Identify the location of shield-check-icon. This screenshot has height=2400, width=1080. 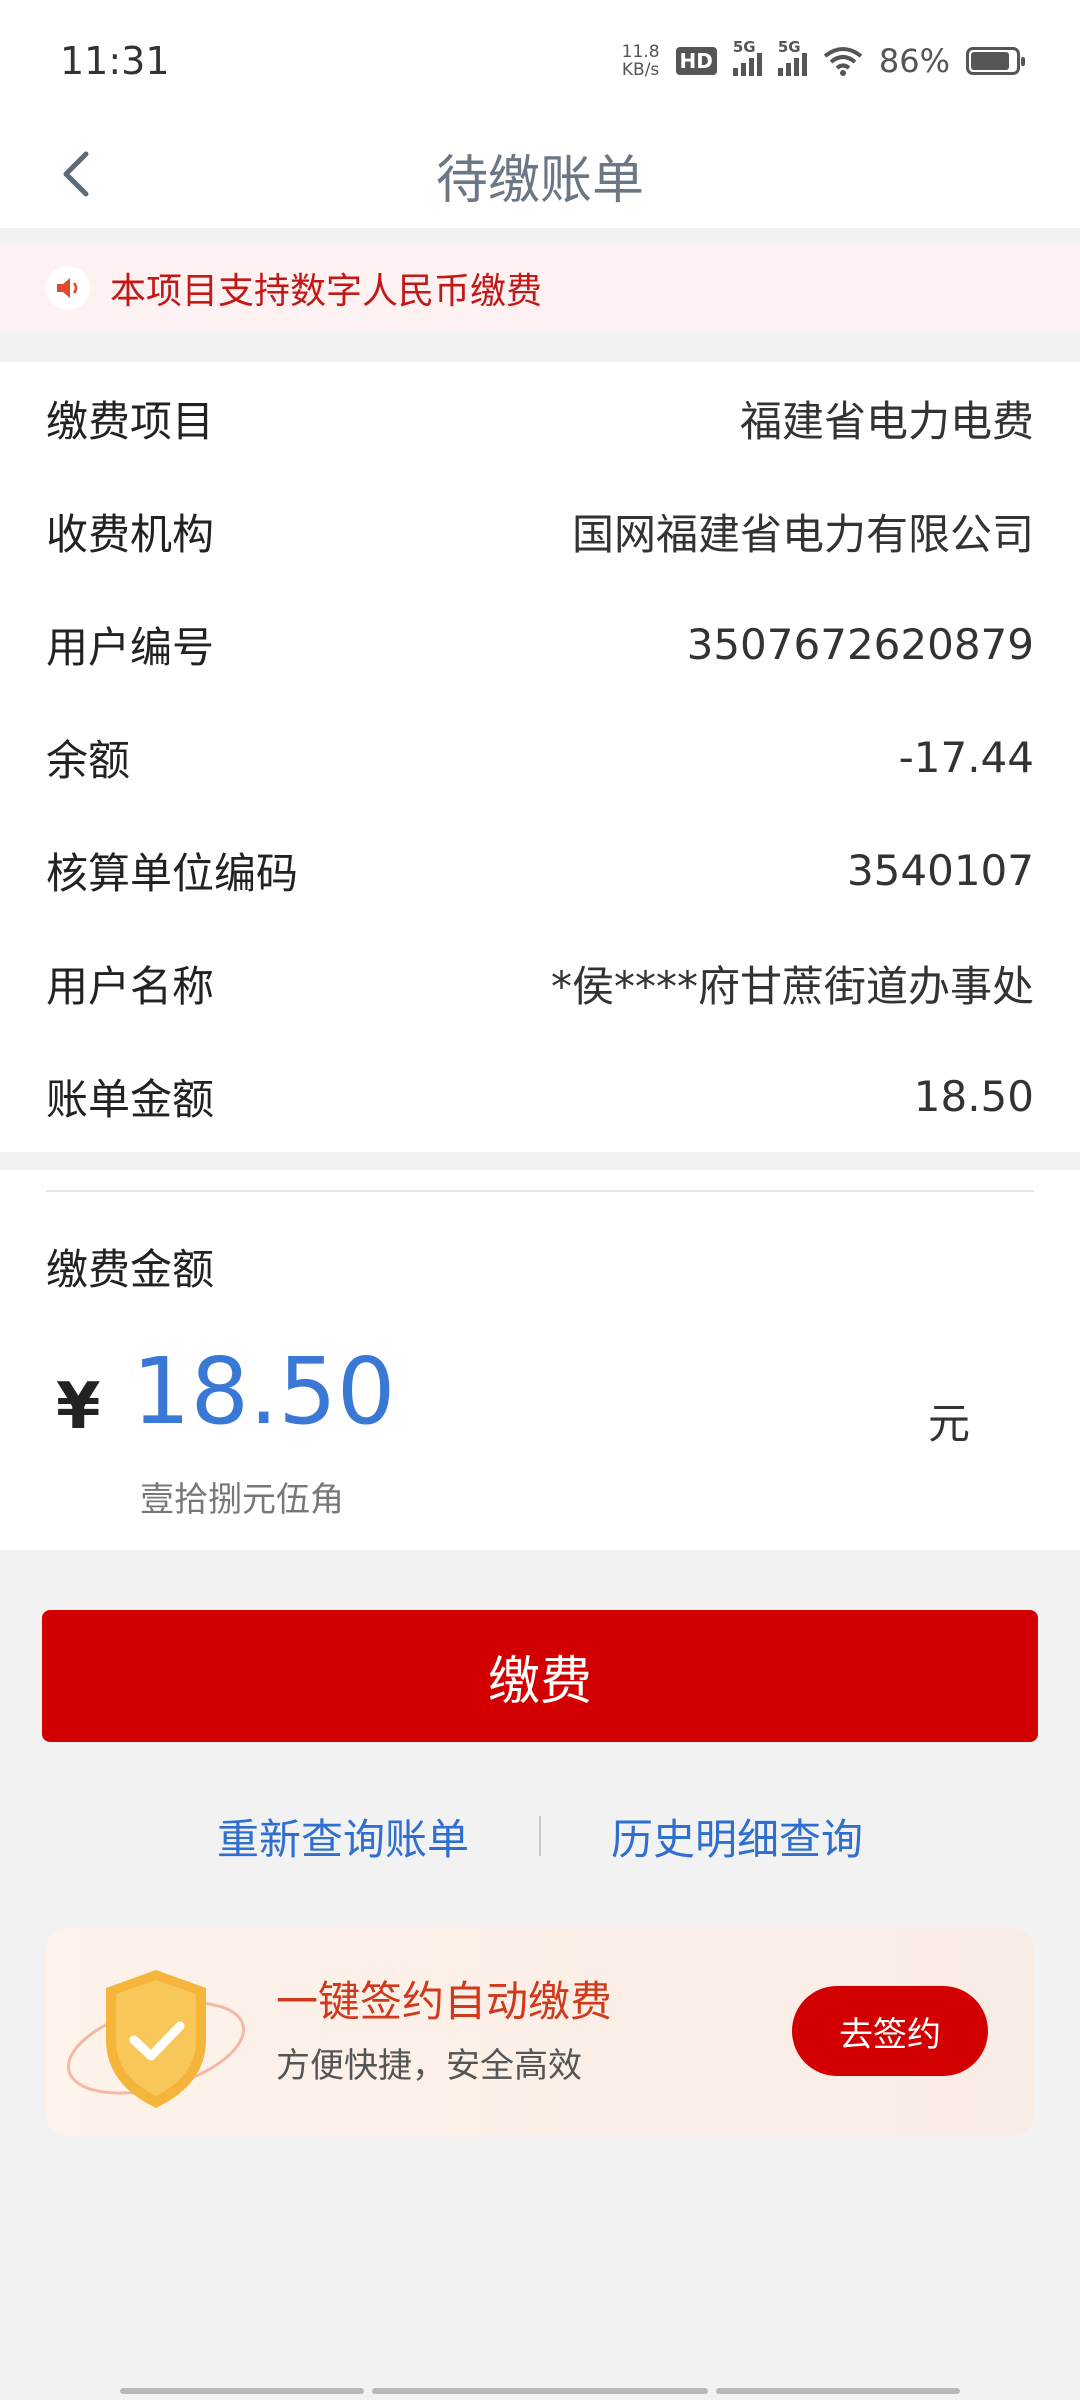
(156, 2039).